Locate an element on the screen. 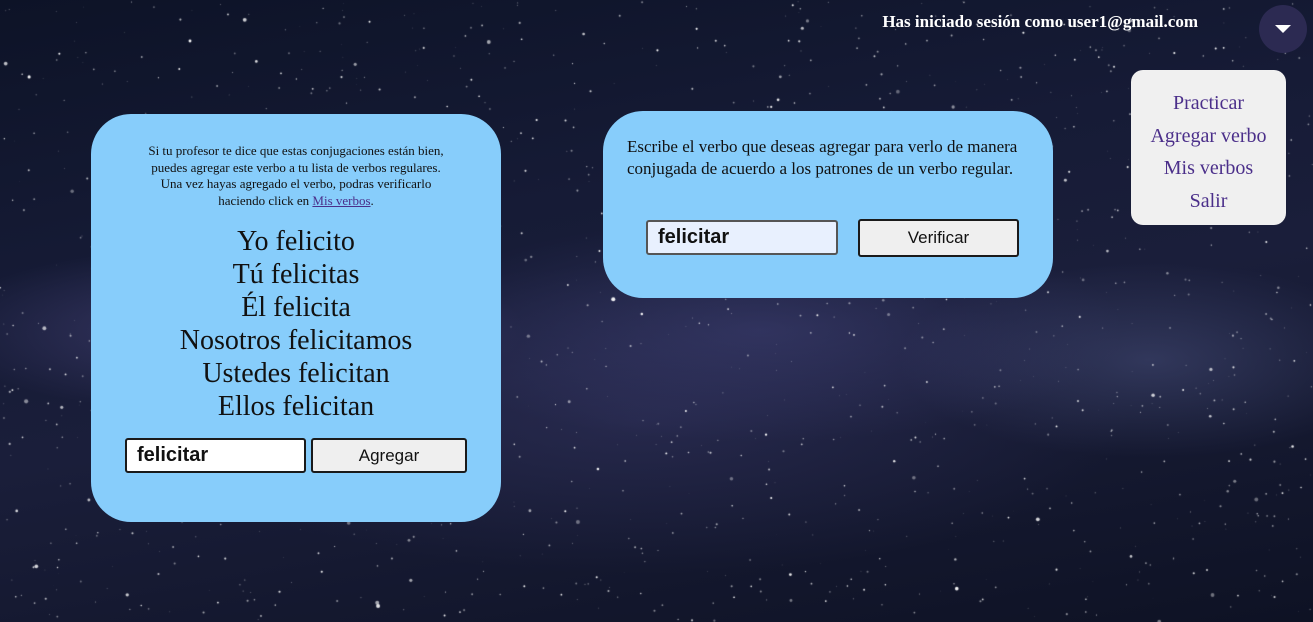  caret-down-icon is located at coordinates (1283, 29).